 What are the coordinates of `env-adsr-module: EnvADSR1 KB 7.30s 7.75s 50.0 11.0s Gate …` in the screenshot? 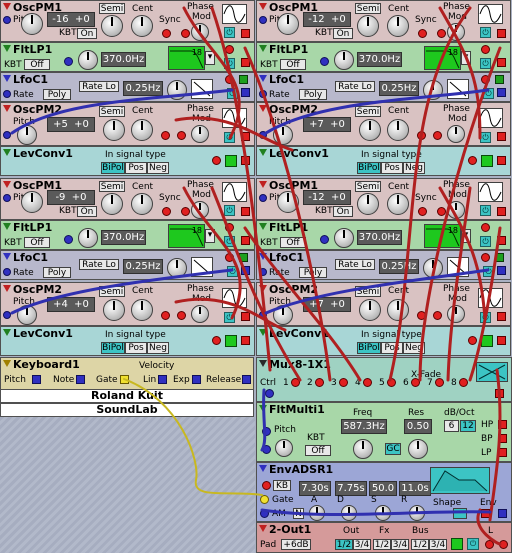 It's located at (384, 492).